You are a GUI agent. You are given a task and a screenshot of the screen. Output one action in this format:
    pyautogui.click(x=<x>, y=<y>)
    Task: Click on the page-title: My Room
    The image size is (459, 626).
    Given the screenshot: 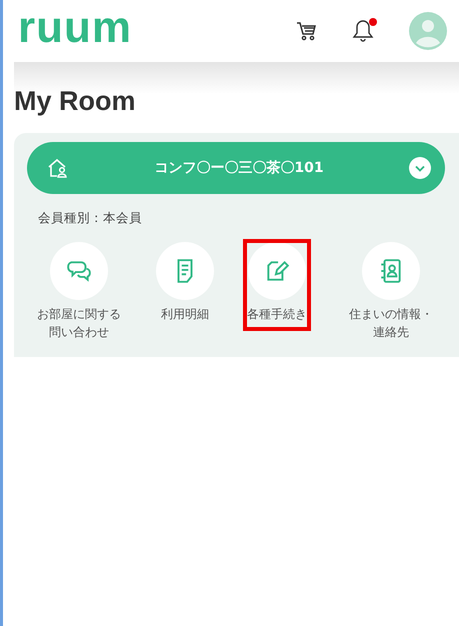 What is the action you would take?
    pyautogui.click(x=75, y=101)
    